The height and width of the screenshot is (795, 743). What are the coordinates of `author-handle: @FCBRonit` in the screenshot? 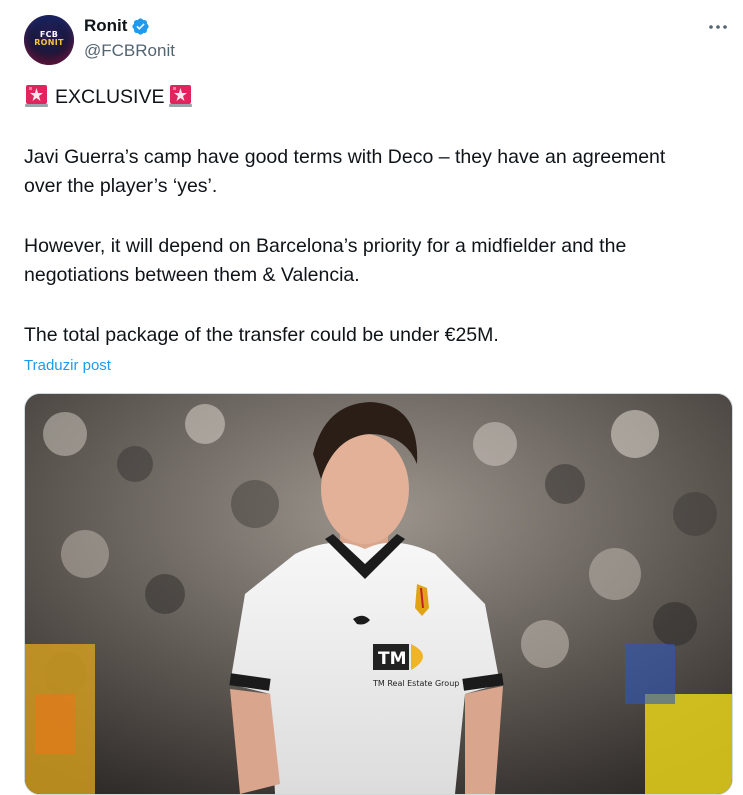 It's located at (129, 51).